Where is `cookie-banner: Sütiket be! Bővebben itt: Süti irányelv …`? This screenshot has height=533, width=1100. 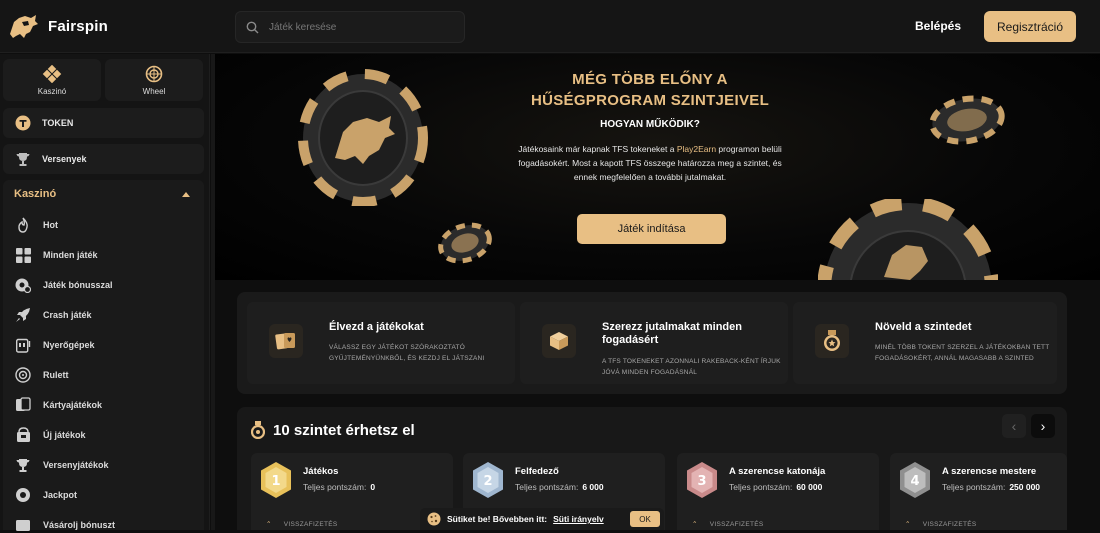 cookie-banner: Sütiket be! Bővebben itt: Süti irányelv … is located at coordinates (542, 519).